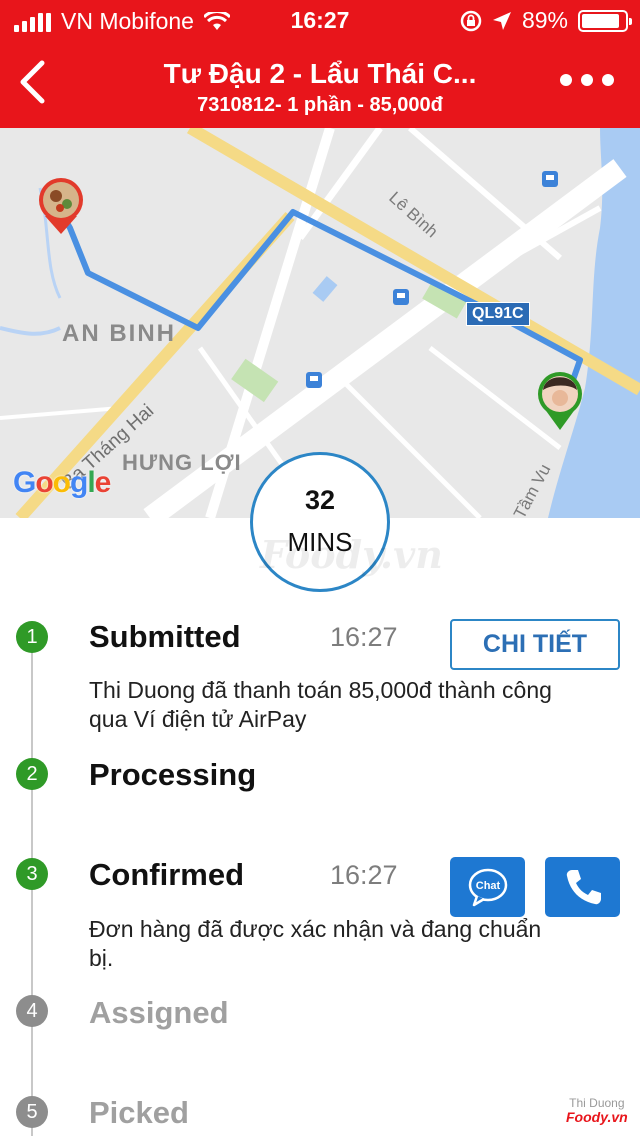 The width and height of the screenshot is (640, 1136). I want to click on corner-brand: Foody.vn, so click(597, 1117).